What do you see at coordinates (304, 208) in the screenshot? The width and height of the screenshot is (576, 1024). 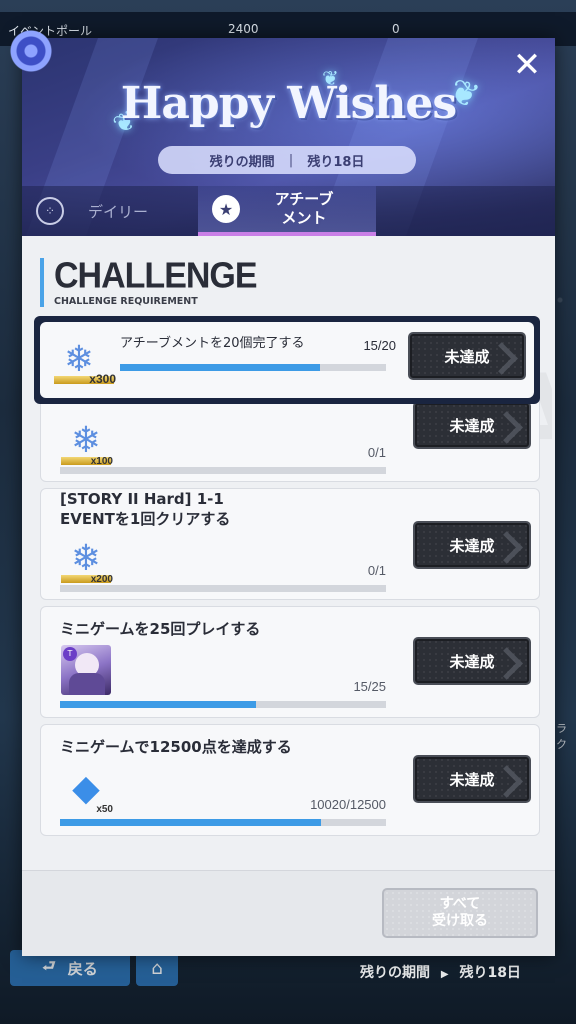 I see `tab-achievement-label: アチーブ メント` at bounding box center [304, 208].